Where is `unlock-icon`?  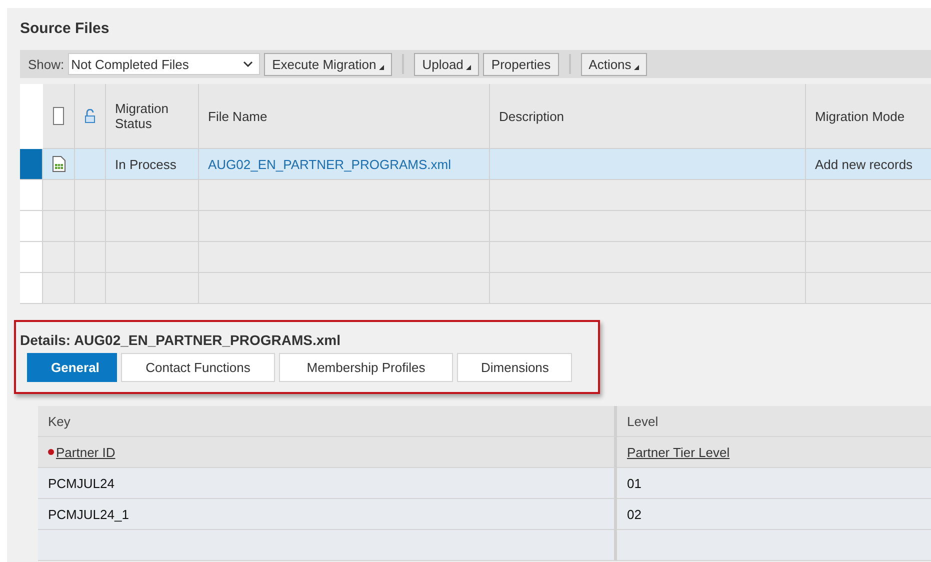
unlock-icon is located at coordinates (90, 116).